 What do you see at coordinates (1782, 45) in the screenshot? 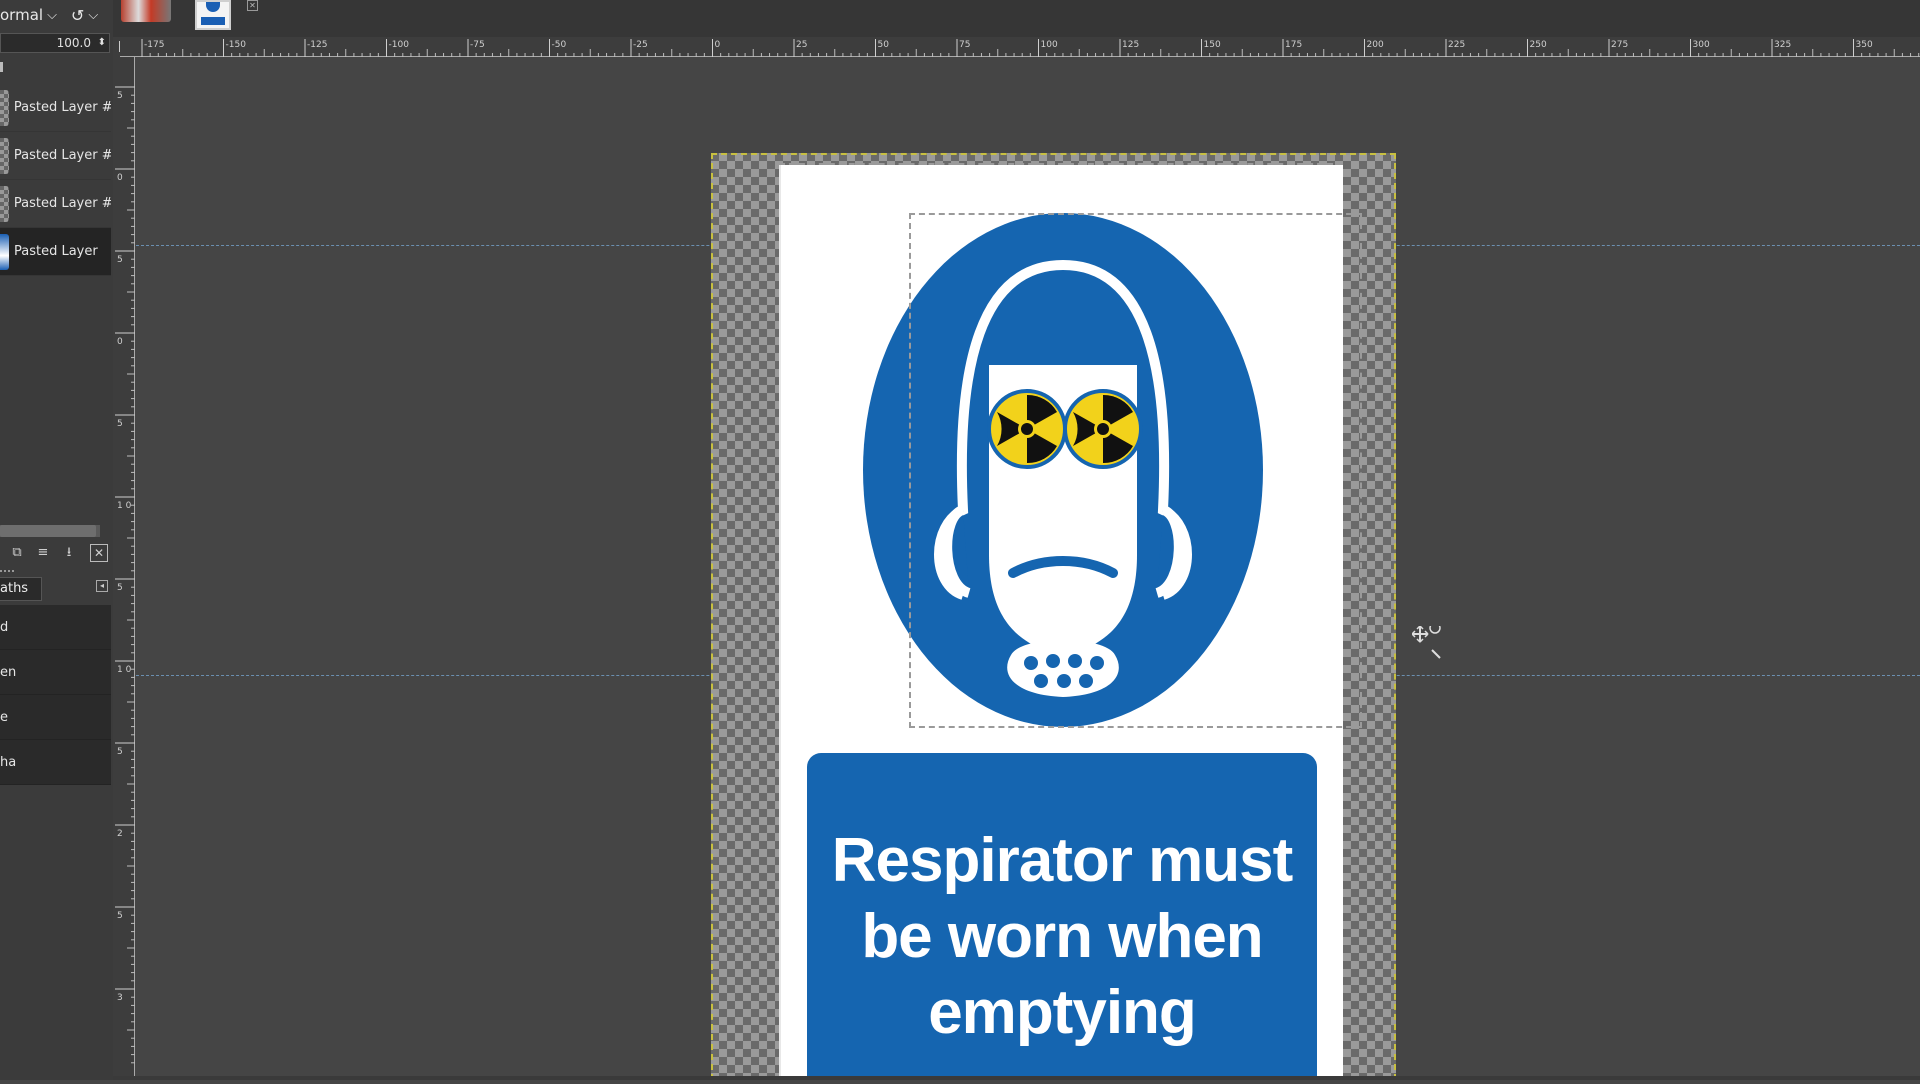
I see `ruler-label: 325` at bounding box center [1782, 45].